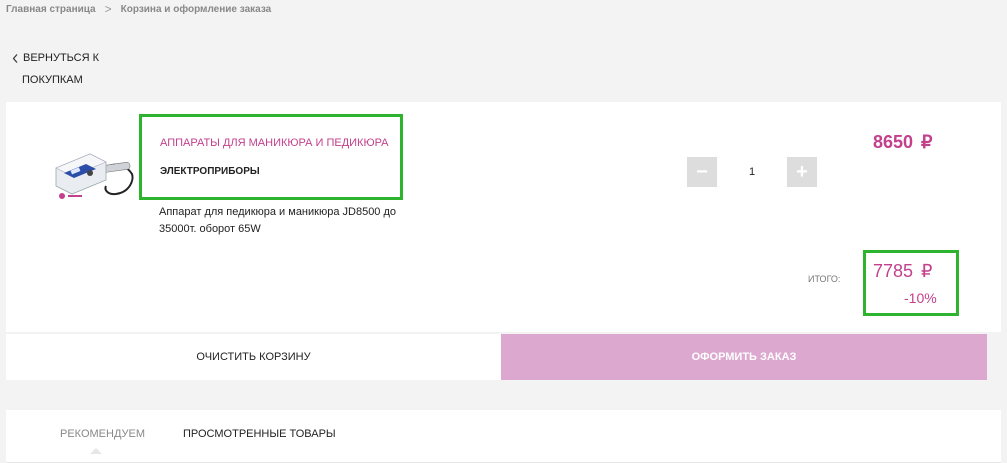  I want to click on back-label-line2: ПОКУПКАМ, so click(52, 80).